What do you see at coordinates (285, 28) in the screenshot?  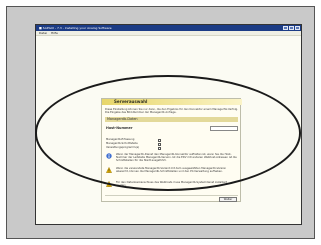 I see `minimize-button` at bounding box center [285, 28].